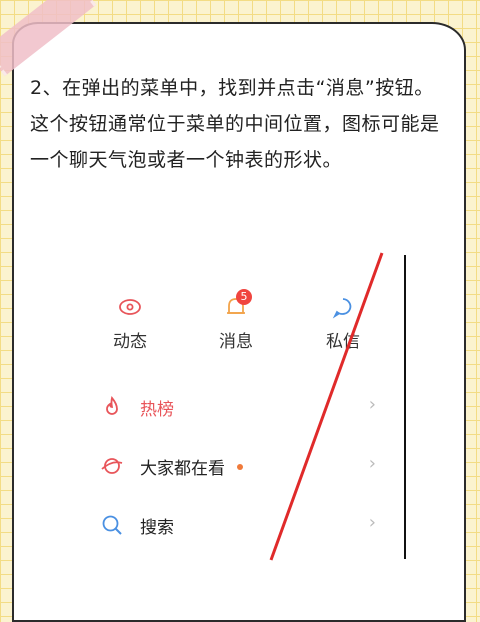 The image size is (480, 622). What do you see at coordinates (245, 525) in the screenshot?
I see `menu-item-search: 搜索 ›` at bounding box center [245, 525].